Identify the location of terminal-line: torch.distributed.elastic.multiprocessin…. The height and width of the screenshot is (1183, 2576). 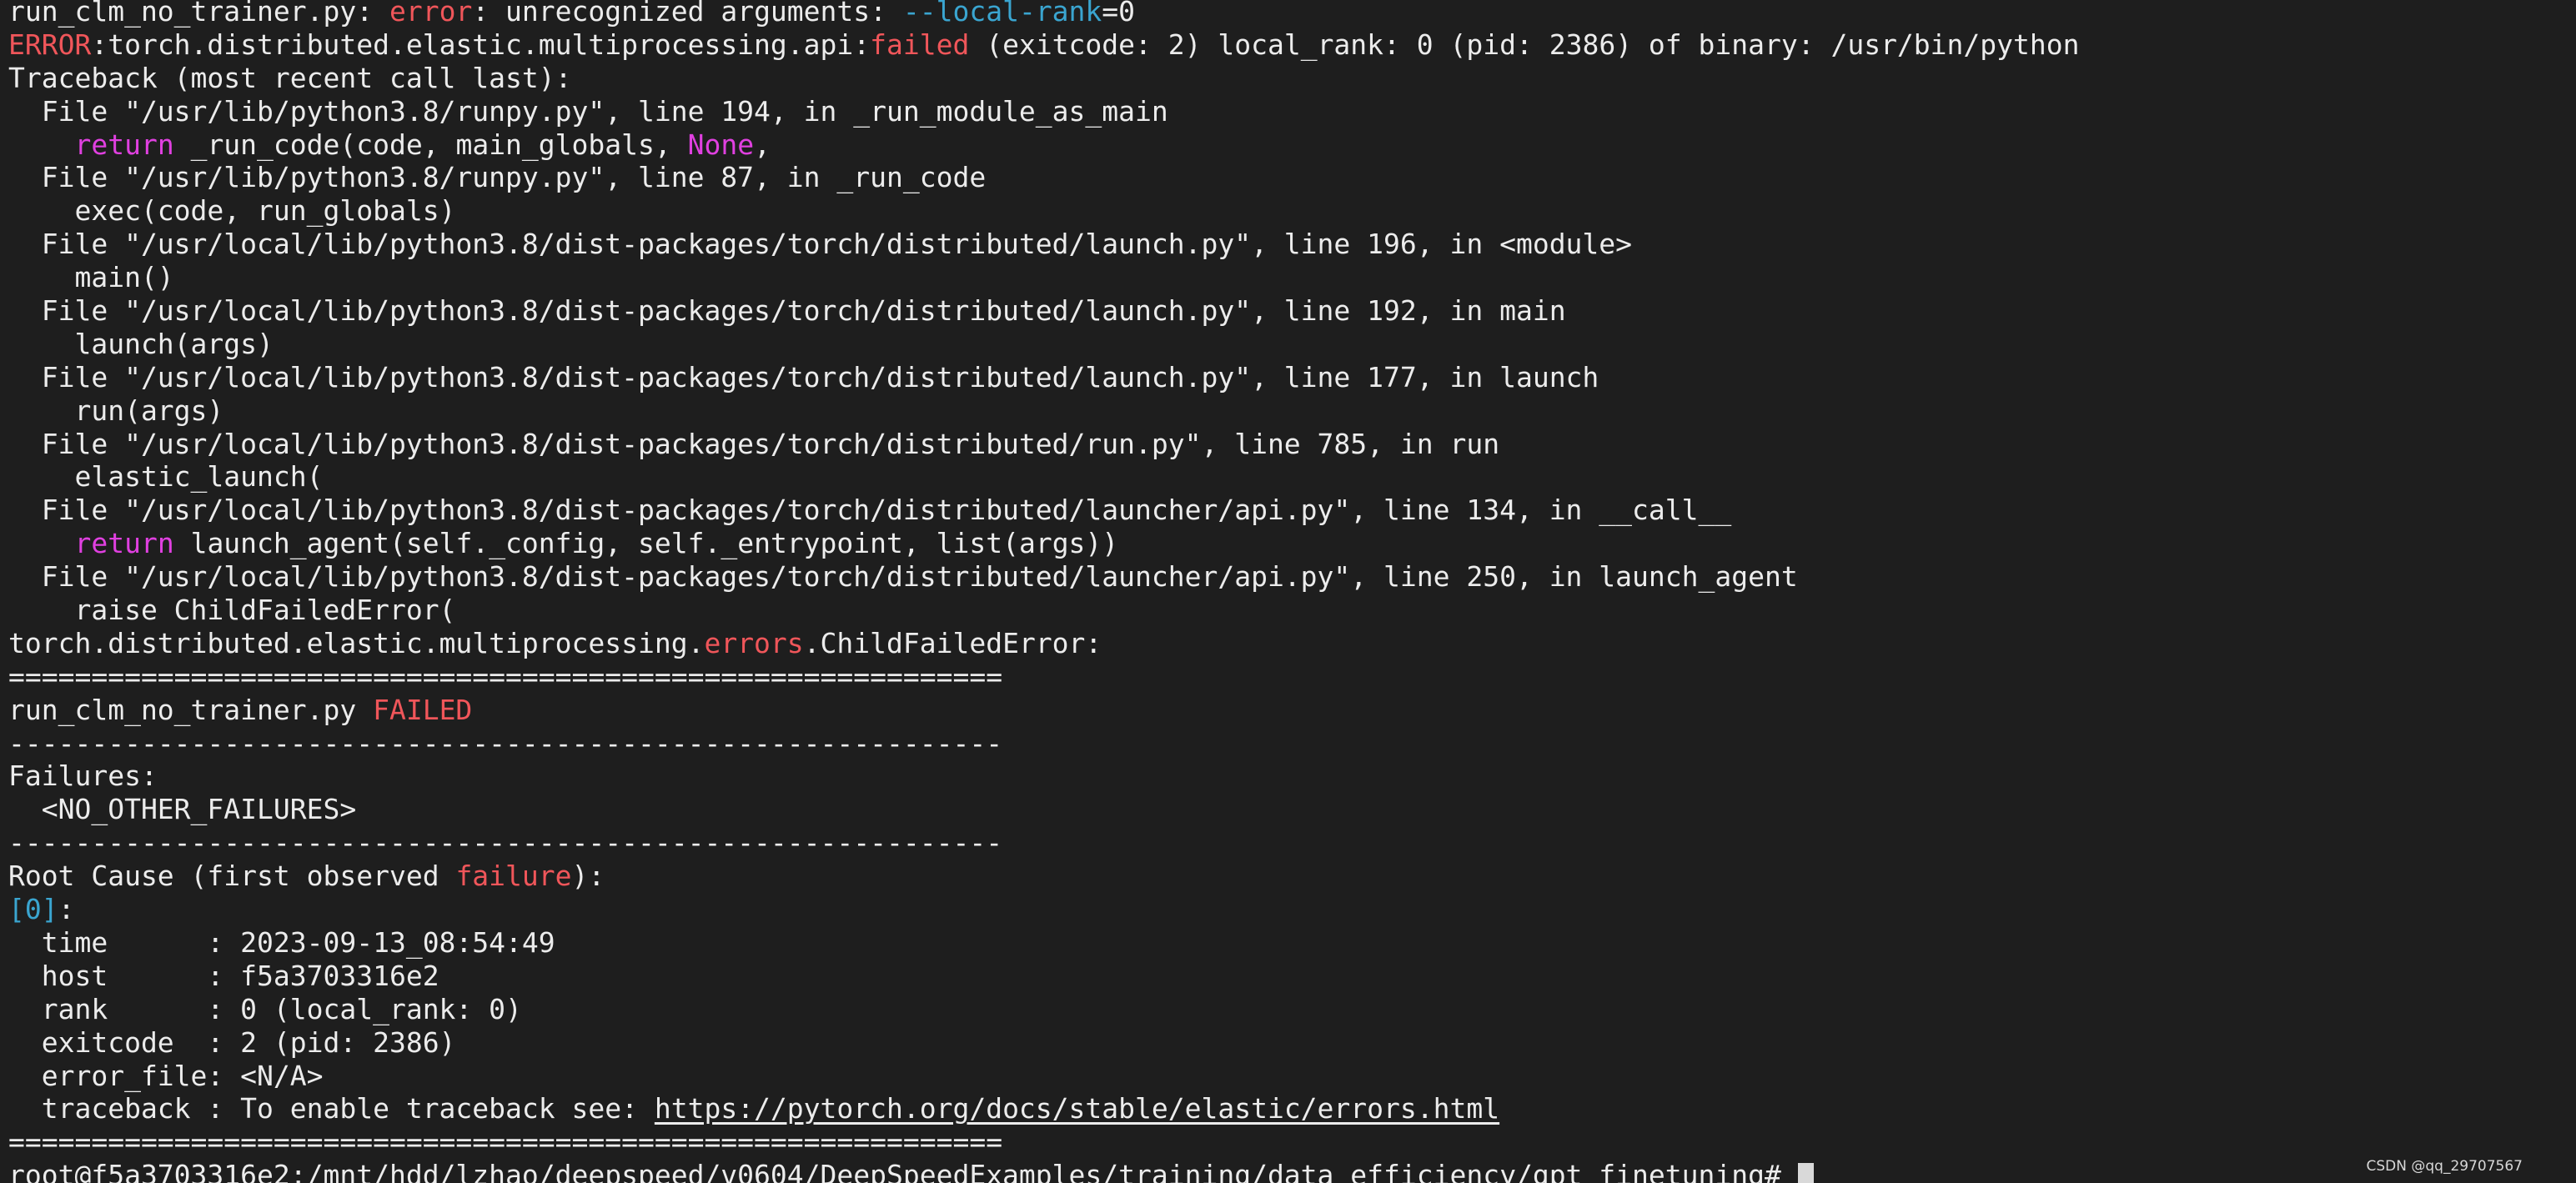
(1043, 643).